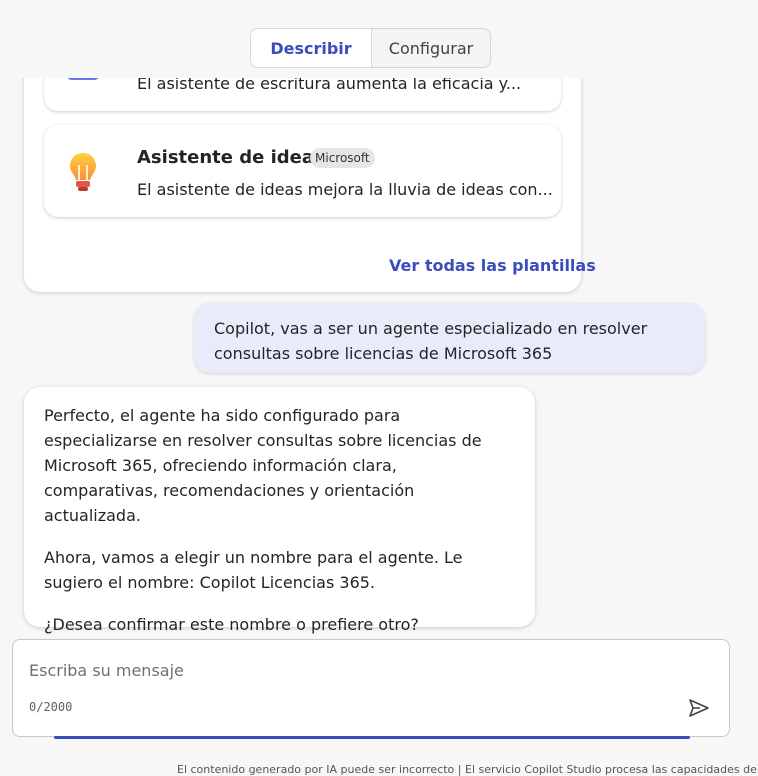 The height and width of the screenshot is (776, 758). I want to click on tab-configure: Configurar, so click(431, 48).